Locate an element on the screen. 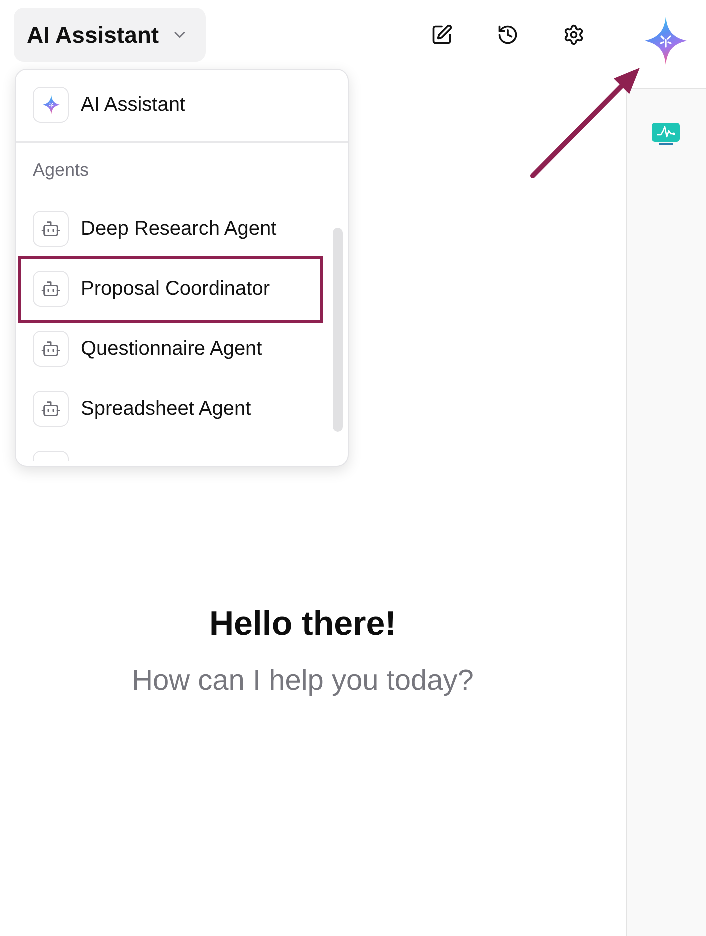 This screenshot has width=706, height=936. history-icon is located at coordinates (508, 35).